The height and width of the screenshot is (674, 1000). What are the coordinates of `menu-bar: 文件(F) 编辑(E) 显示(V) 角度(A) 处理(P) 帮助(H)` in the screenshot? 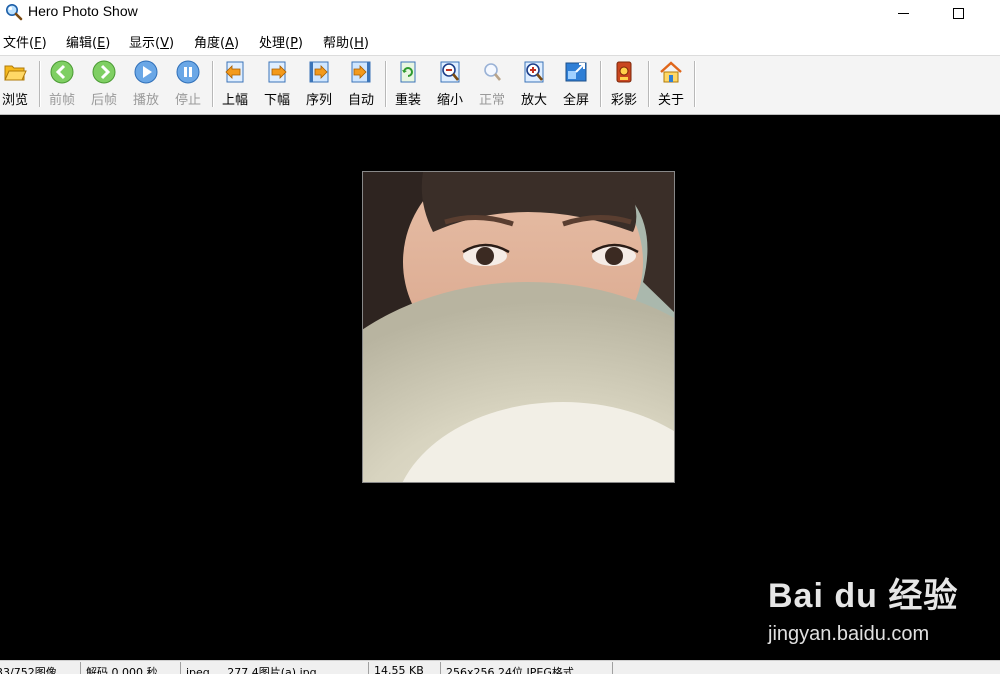 It's located at (500, 41).